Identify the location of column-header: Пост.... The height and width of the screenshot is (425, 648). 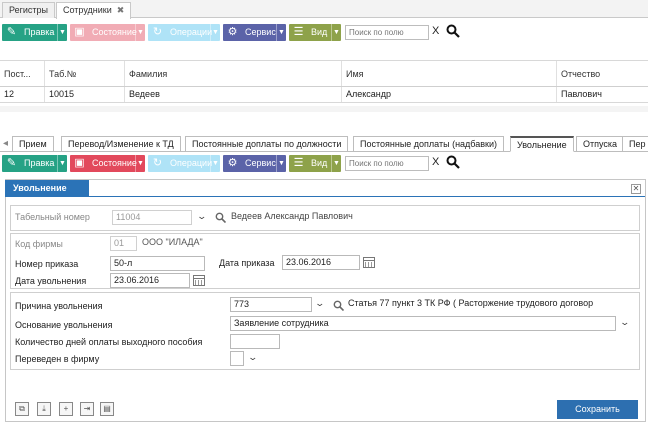
(22, 73).